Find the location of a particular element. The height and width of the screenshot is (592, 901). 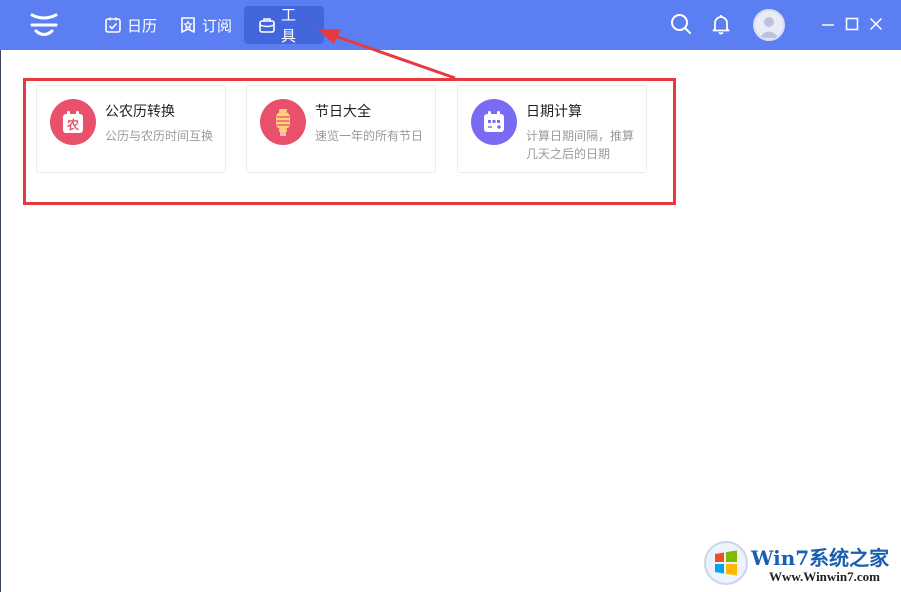

tab-calendar-label: 日历 is located at coordinates (142, 25).